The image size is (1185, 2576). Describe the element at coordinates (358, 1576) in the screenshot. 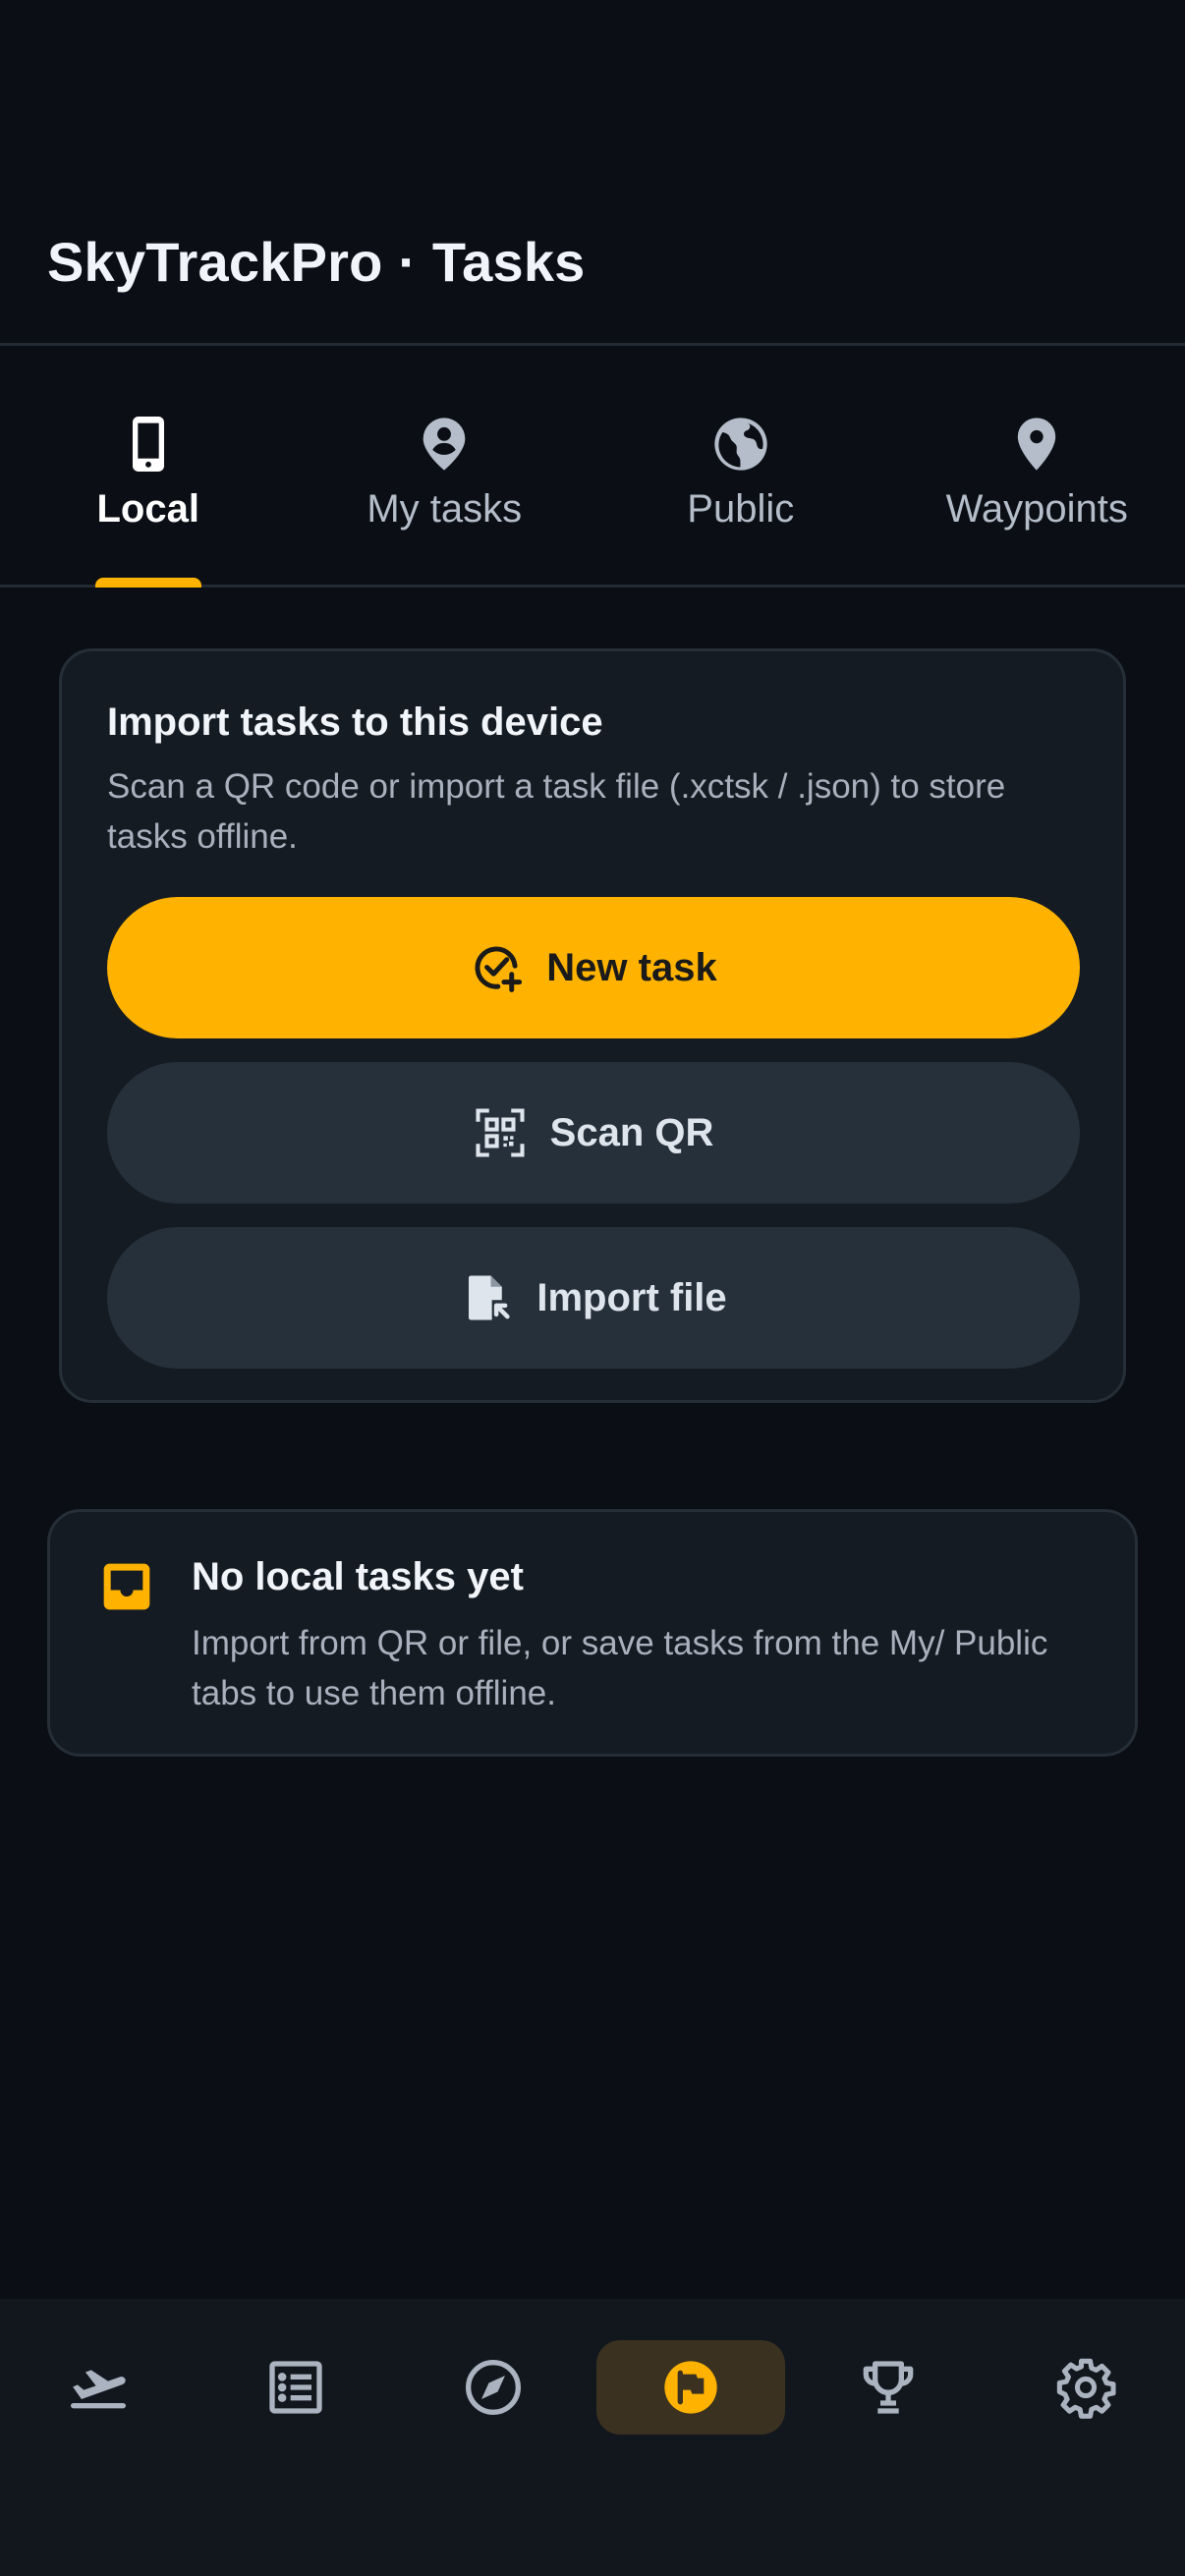

I see `empty-state-title: No local tasks yet` at that location.